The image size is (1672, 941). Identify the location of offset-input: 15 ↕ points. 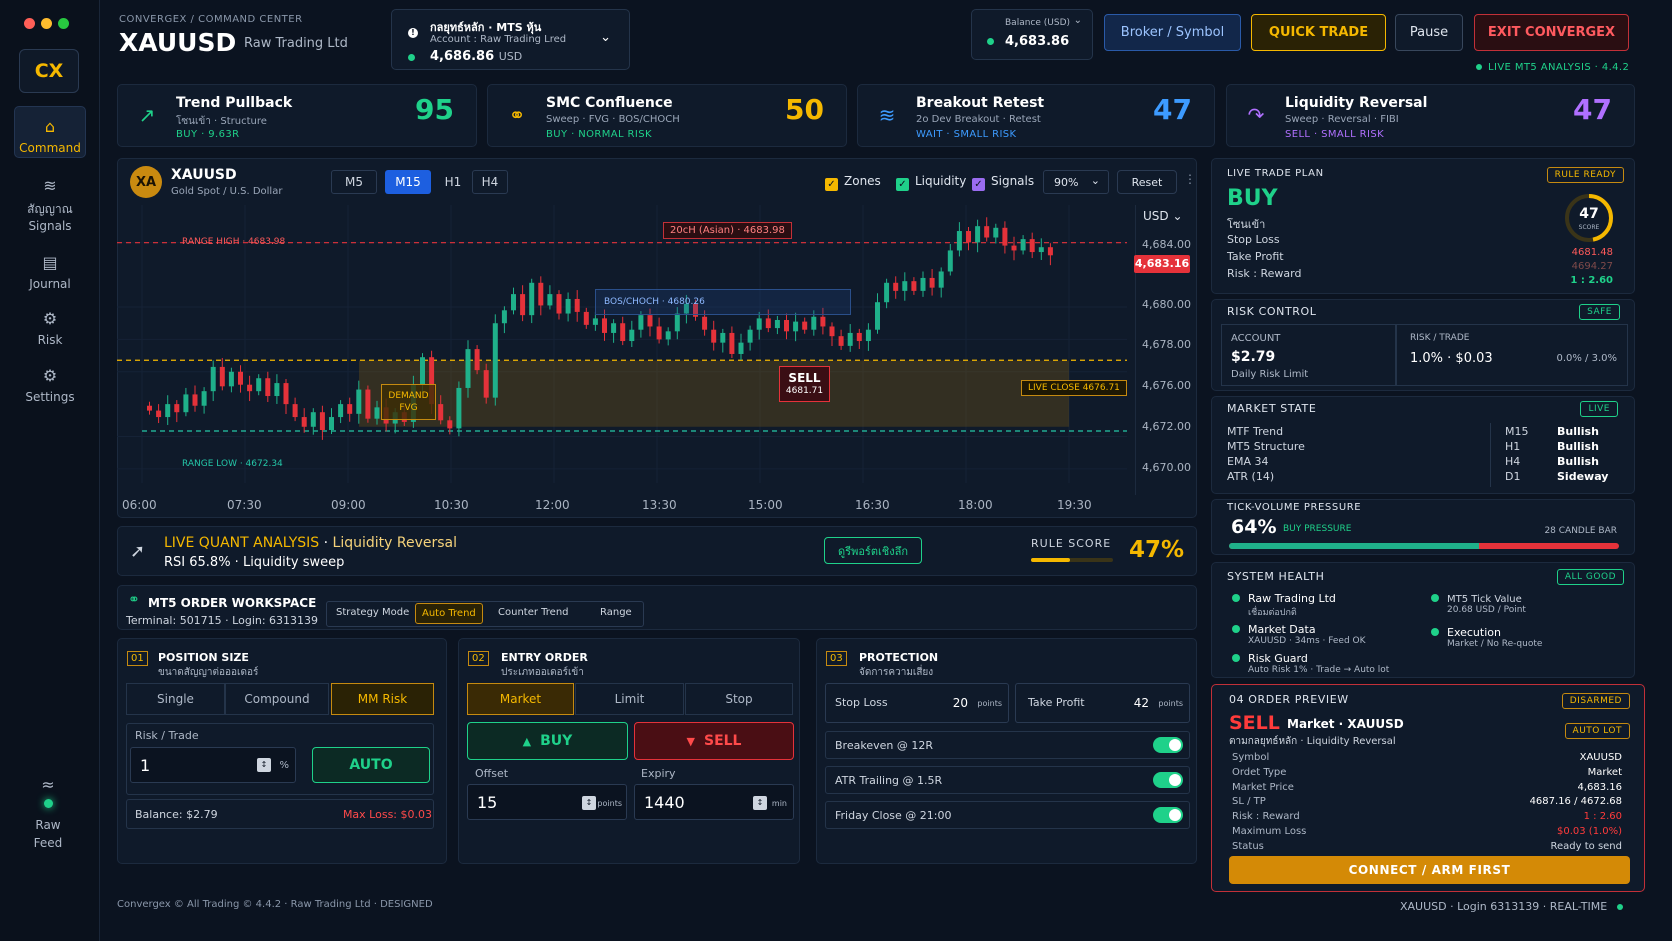
(547, 802).